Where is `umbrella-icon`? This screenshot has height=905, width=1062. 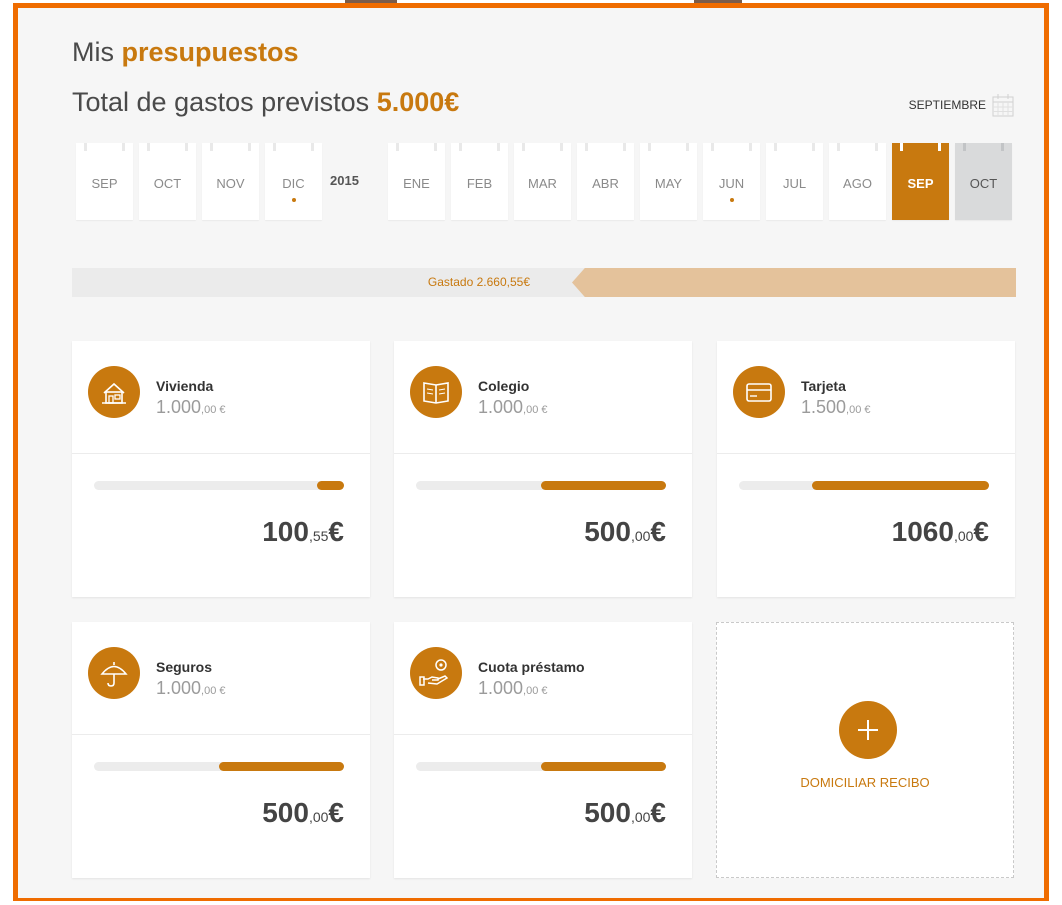
umbrella-icon is located at coordinates (114, 674).